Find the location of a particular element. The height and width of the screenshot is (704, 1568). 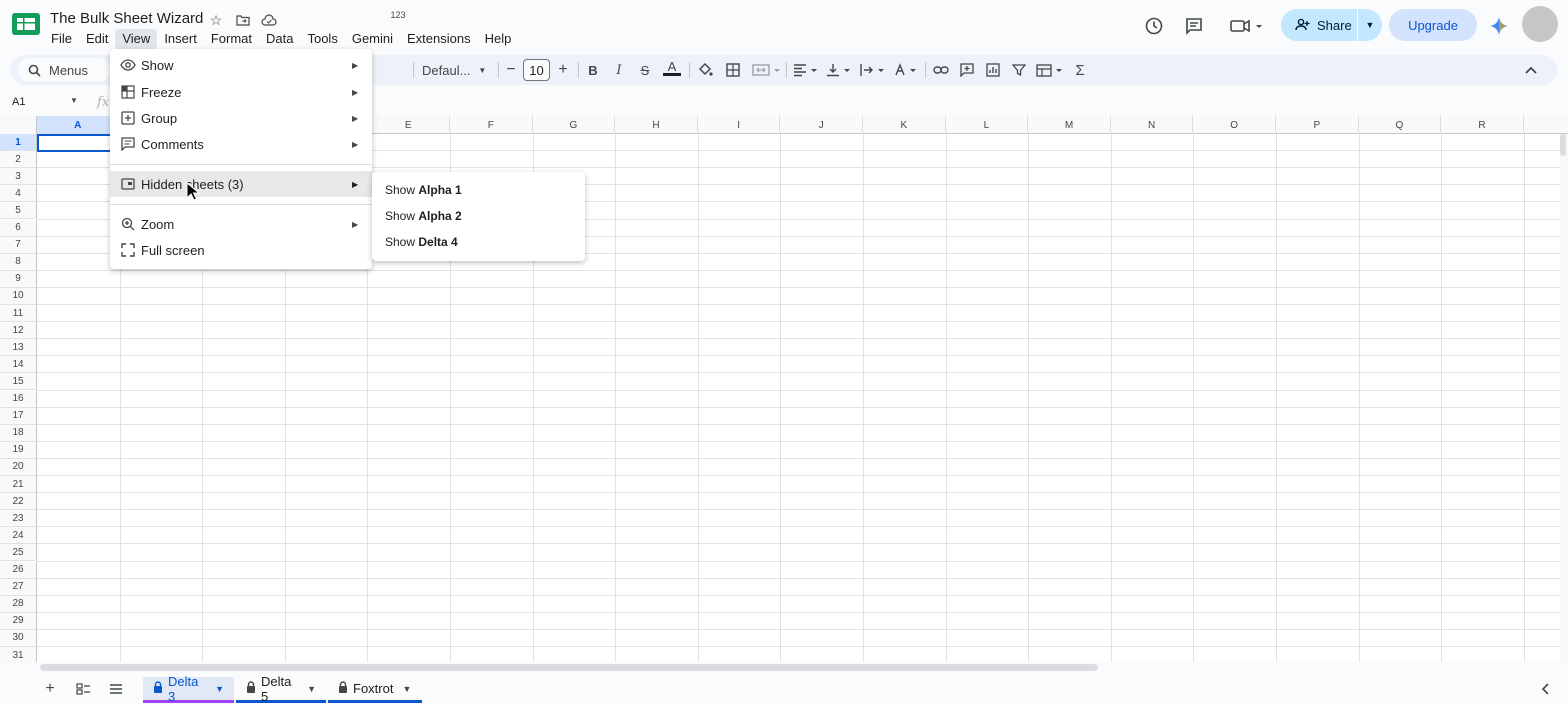

collapse-side-panel-icon is located at coordinates (1545, 689).